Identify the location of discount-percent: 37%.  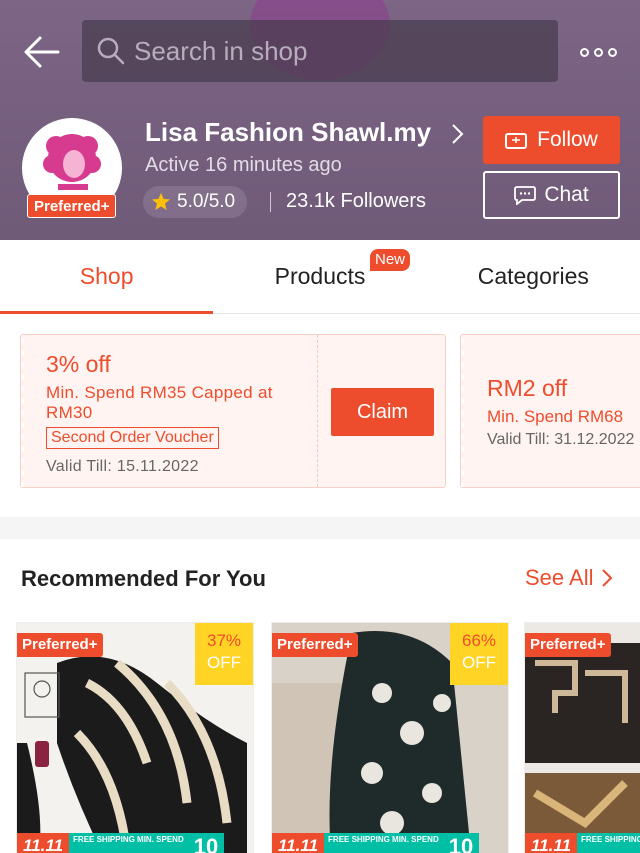
(224, 640).